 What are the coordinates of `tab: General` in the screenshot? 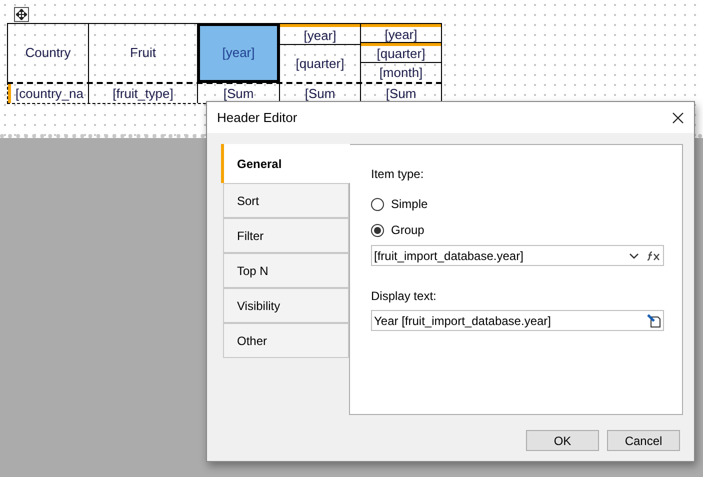 It's located at (285, 163).